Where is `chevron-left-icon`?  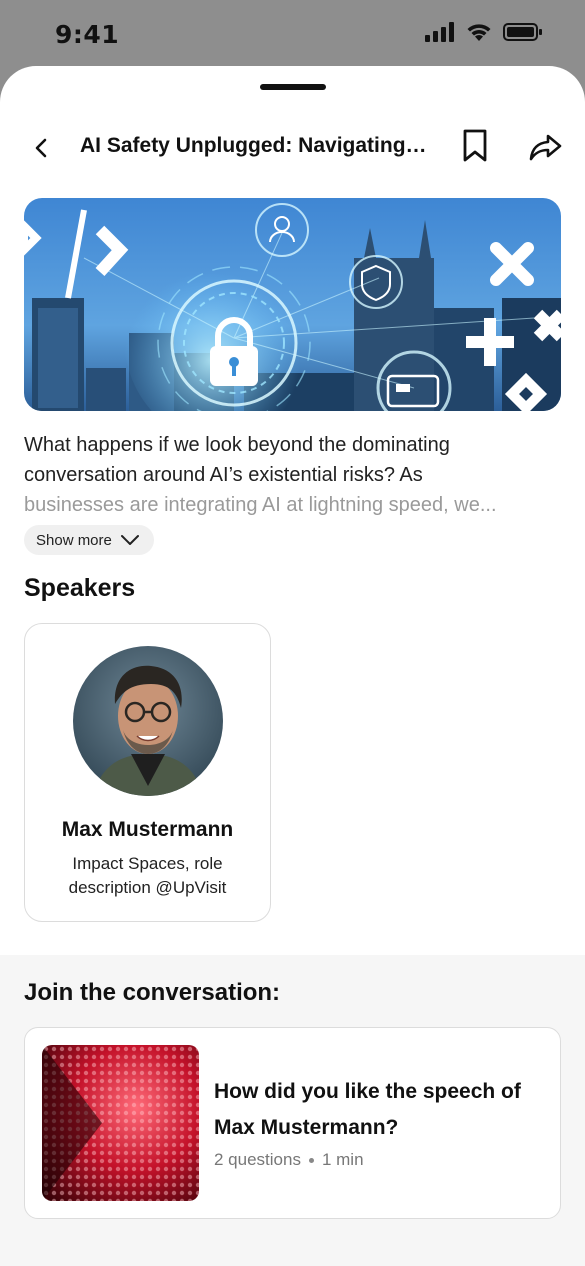 chevron-left-icon is located at coordinates (42, 148).